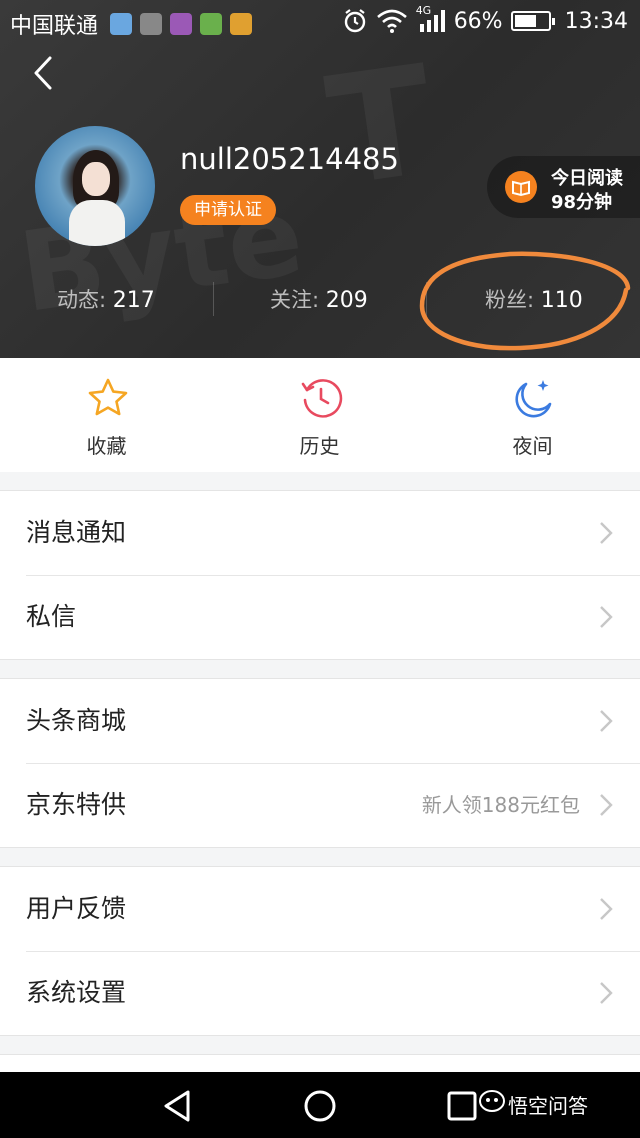  What do you see at coordinates (322, 398) in the screenshot?
I see `history-clock-icon` at bounding box center [322, 398].